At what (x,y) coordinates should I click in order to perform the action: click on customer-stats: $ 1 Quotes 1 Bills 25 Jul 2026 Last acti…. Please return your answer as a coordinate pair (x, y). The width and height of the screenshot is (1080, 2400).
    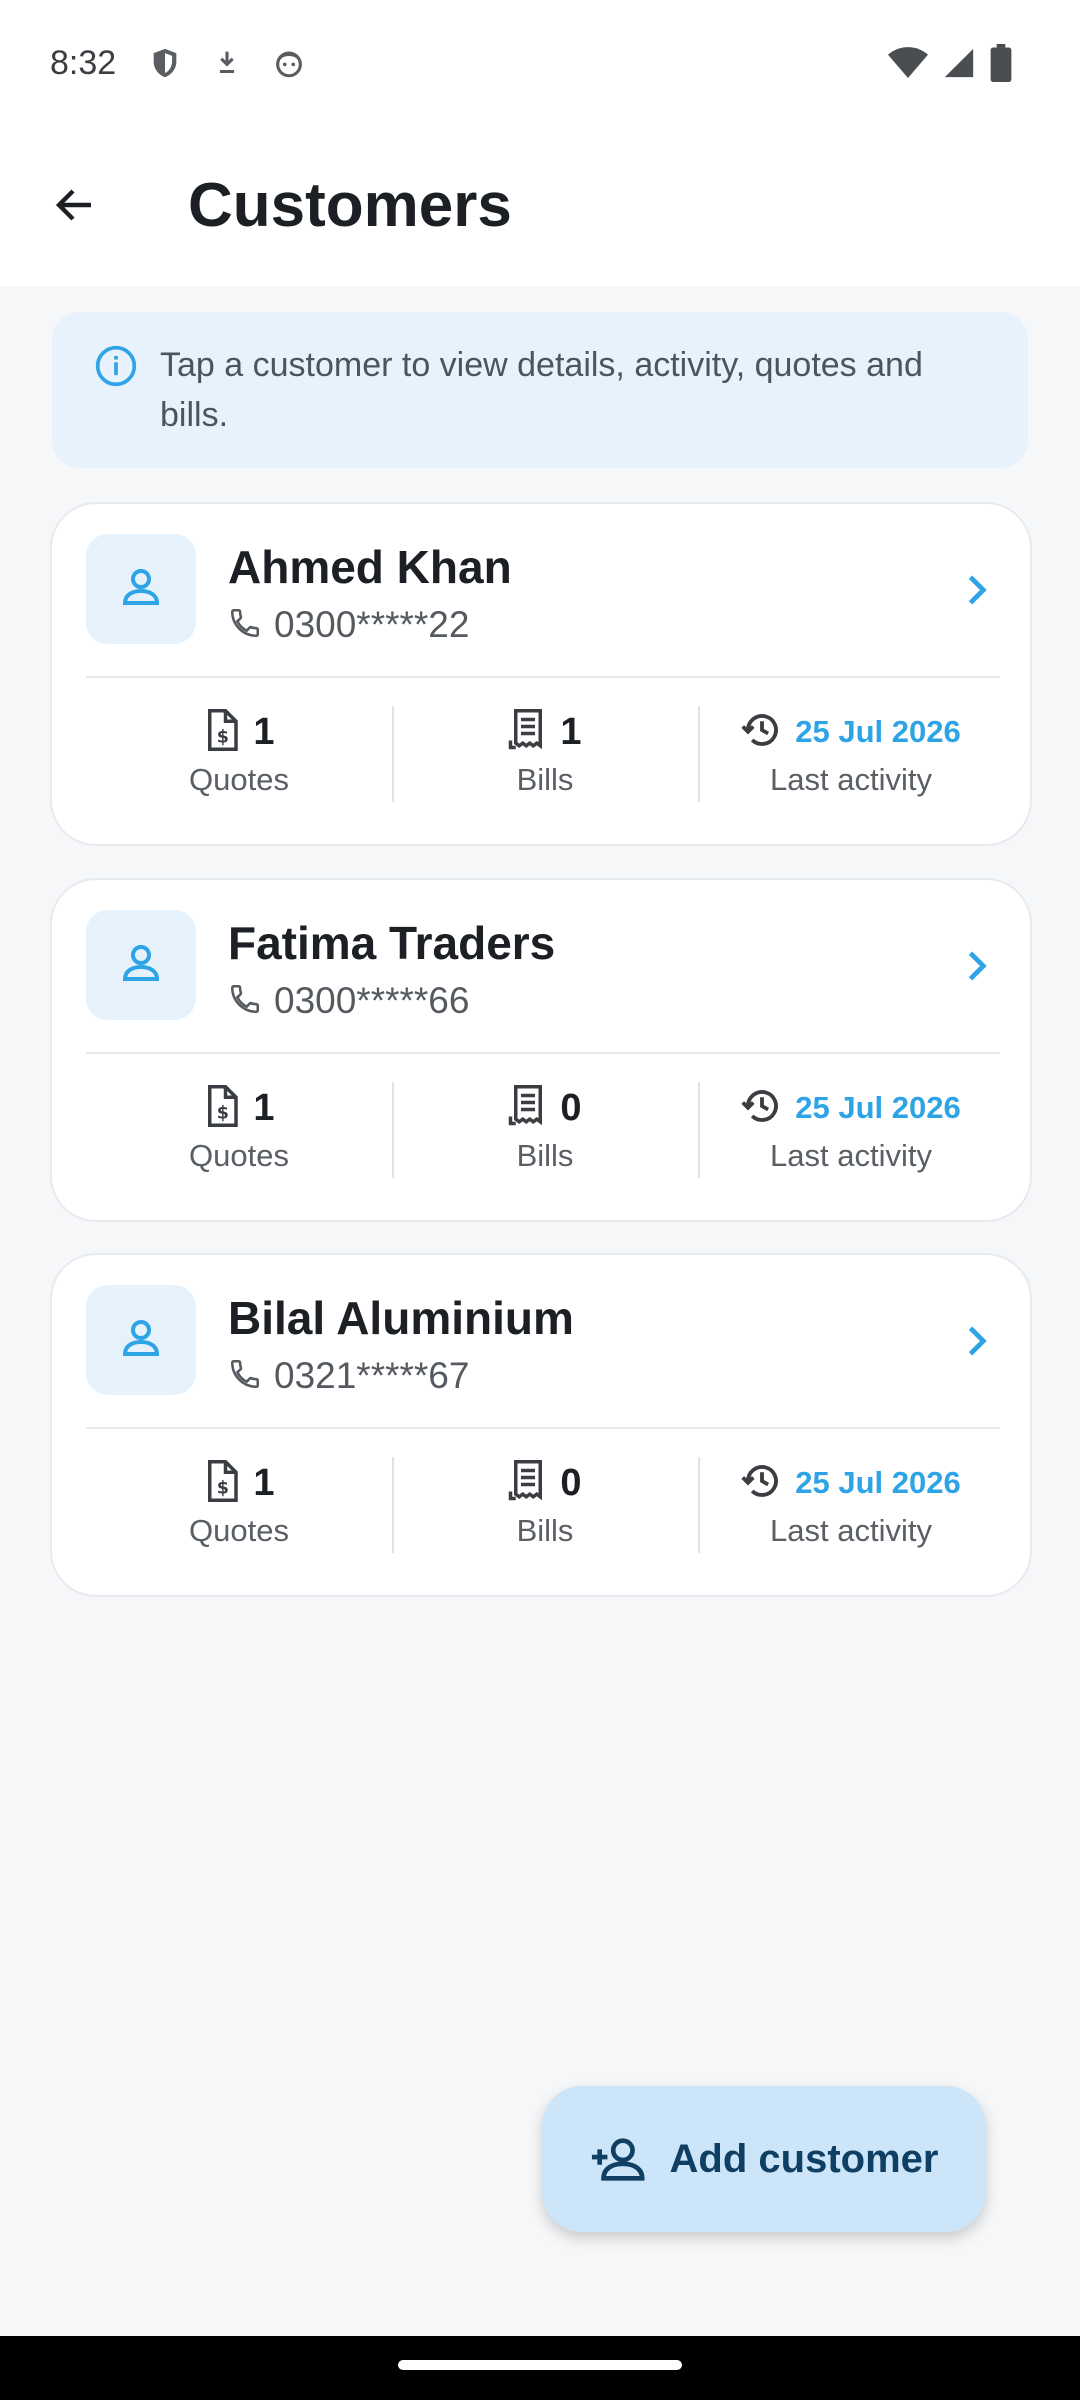
    Looking at the image, I should click on (545, 754).